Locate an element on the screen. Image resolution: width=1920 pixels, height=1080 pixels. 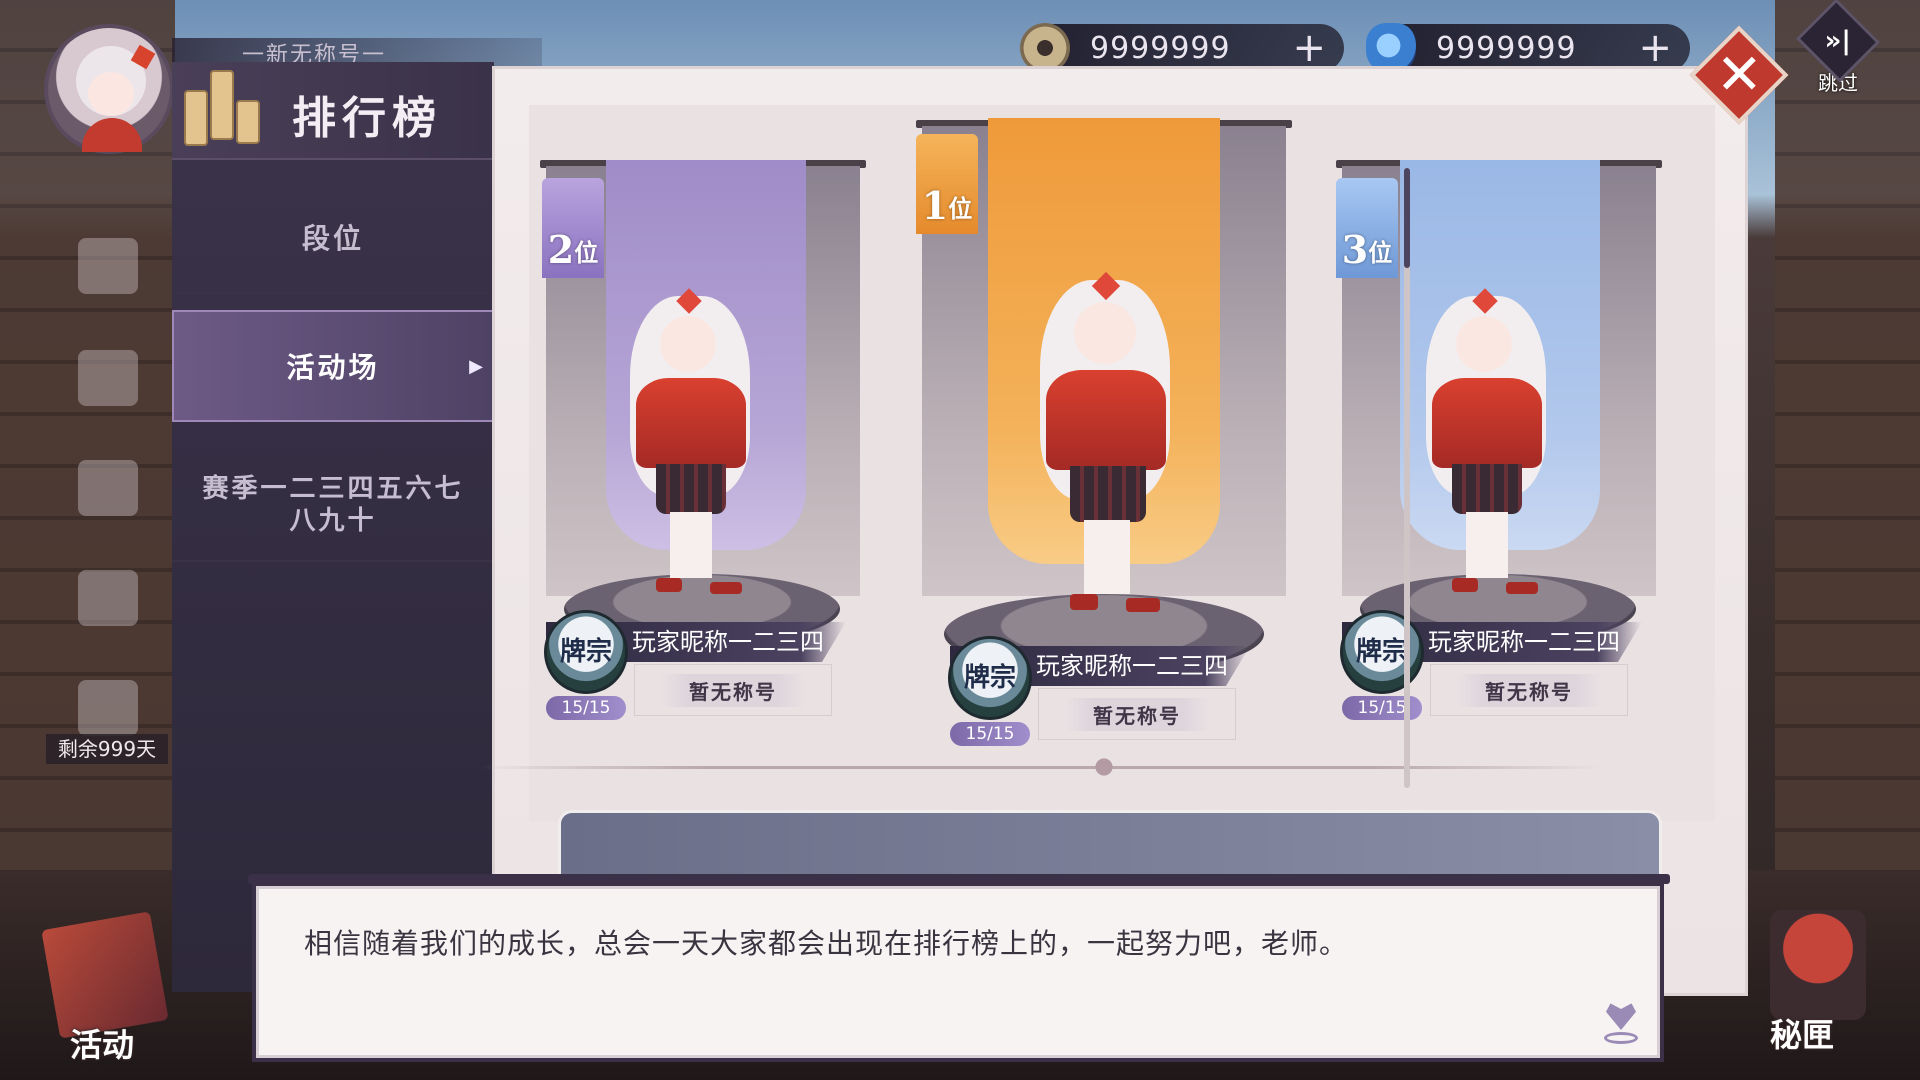
coin-amount: 9999999 is located at coordinates (1160, 48).